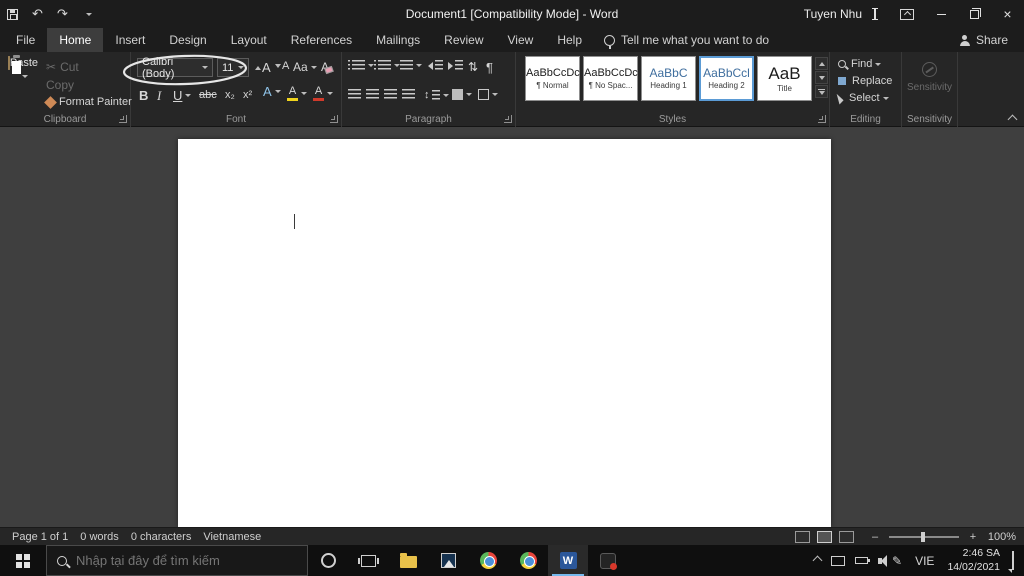 The width and height of the screenshot is (1024, 576). I want to click on tab-review: Review, so click(463, 40).